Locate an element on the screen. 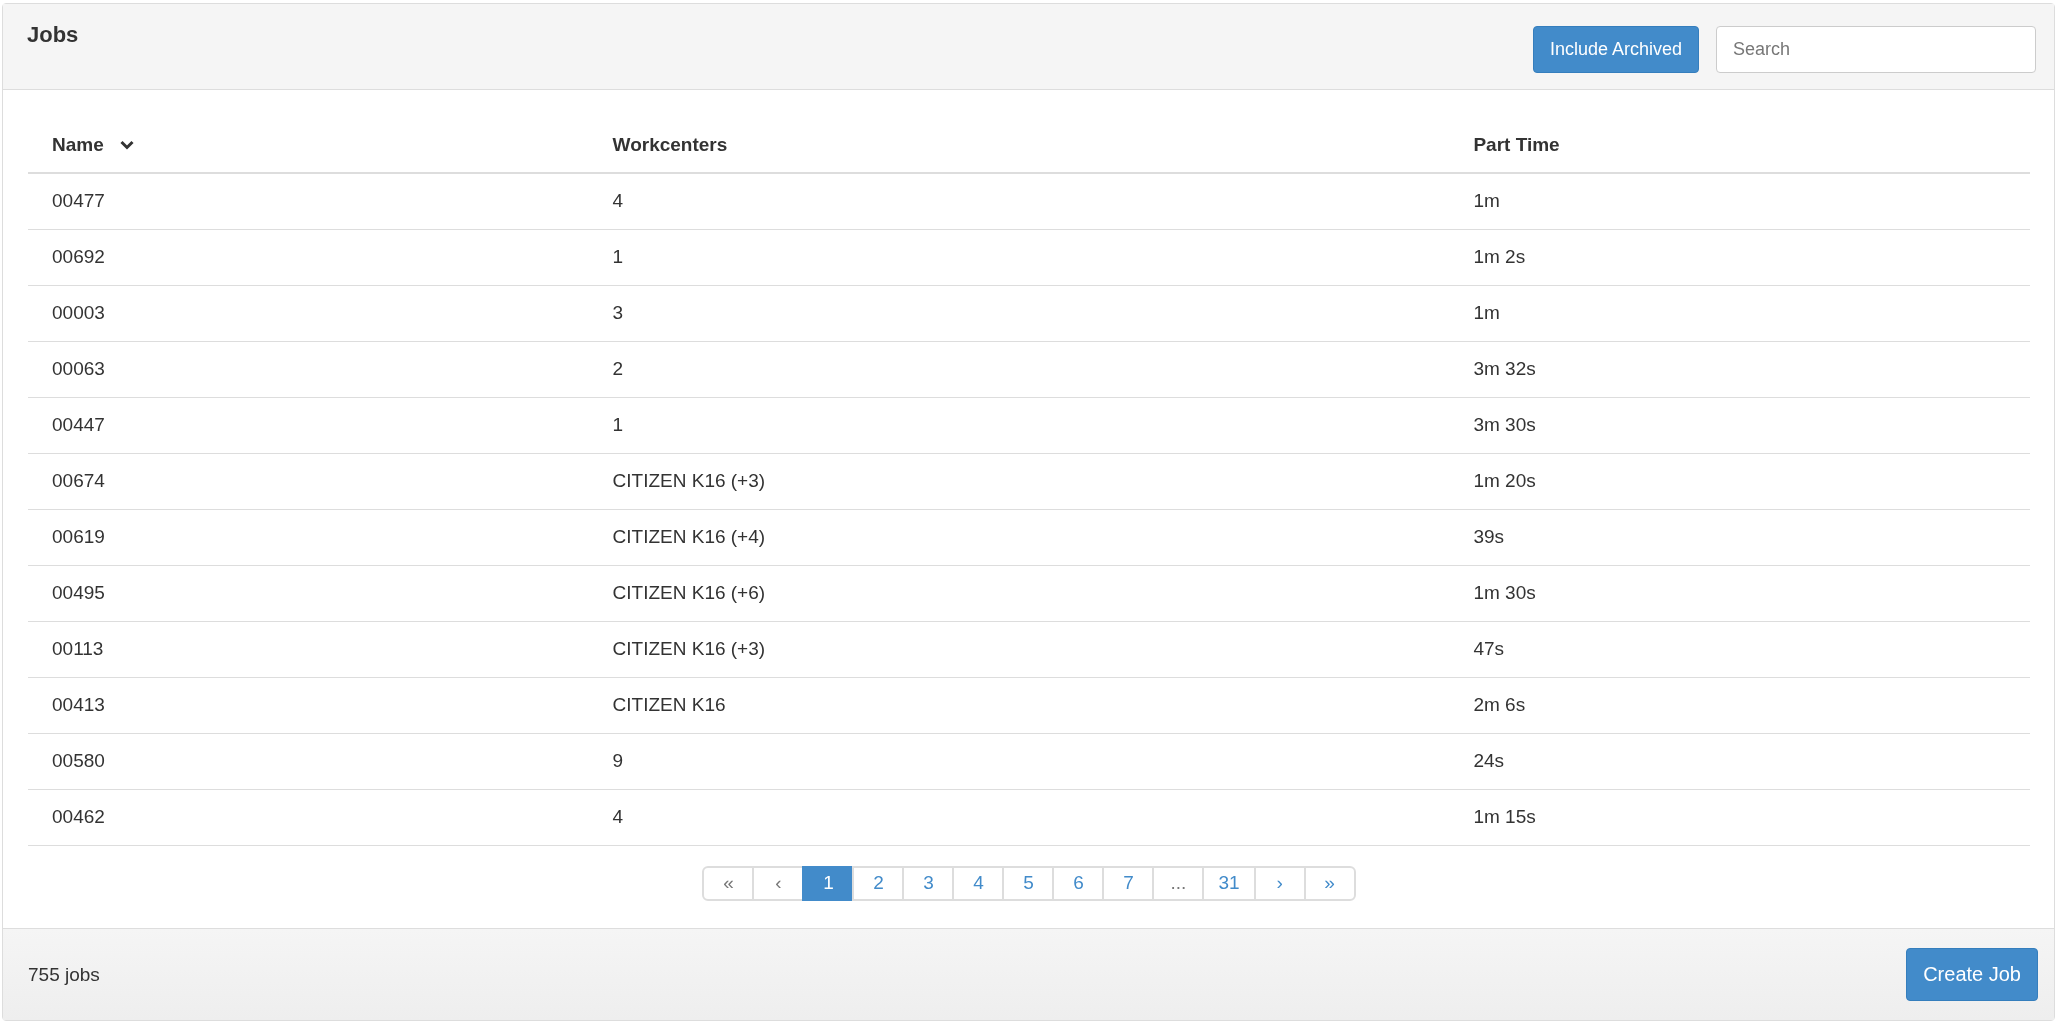 This screenshot has width=2058, height=1028. include-archived-button: Include Archived is located at coordinates (1615, 49).